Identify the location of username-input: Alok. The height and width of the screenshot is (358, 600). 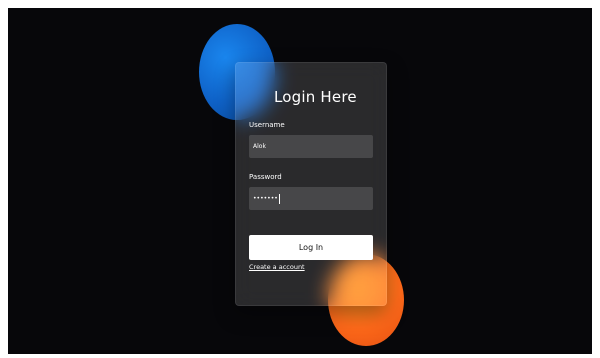
(311, 146).